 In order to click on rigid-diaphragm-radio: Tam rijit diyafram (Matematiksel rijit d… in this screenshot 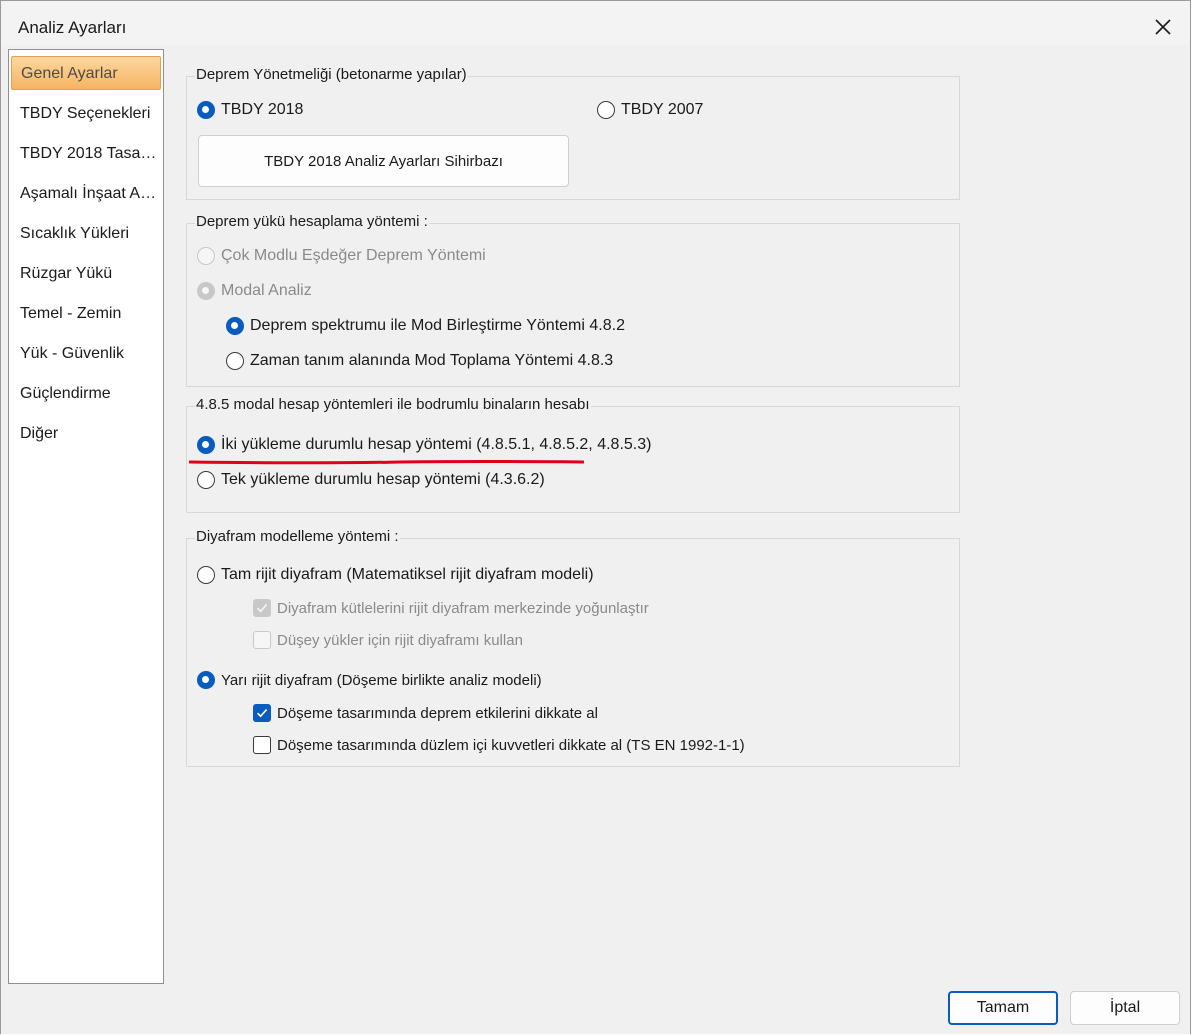, I will do `click(395, 575)`.